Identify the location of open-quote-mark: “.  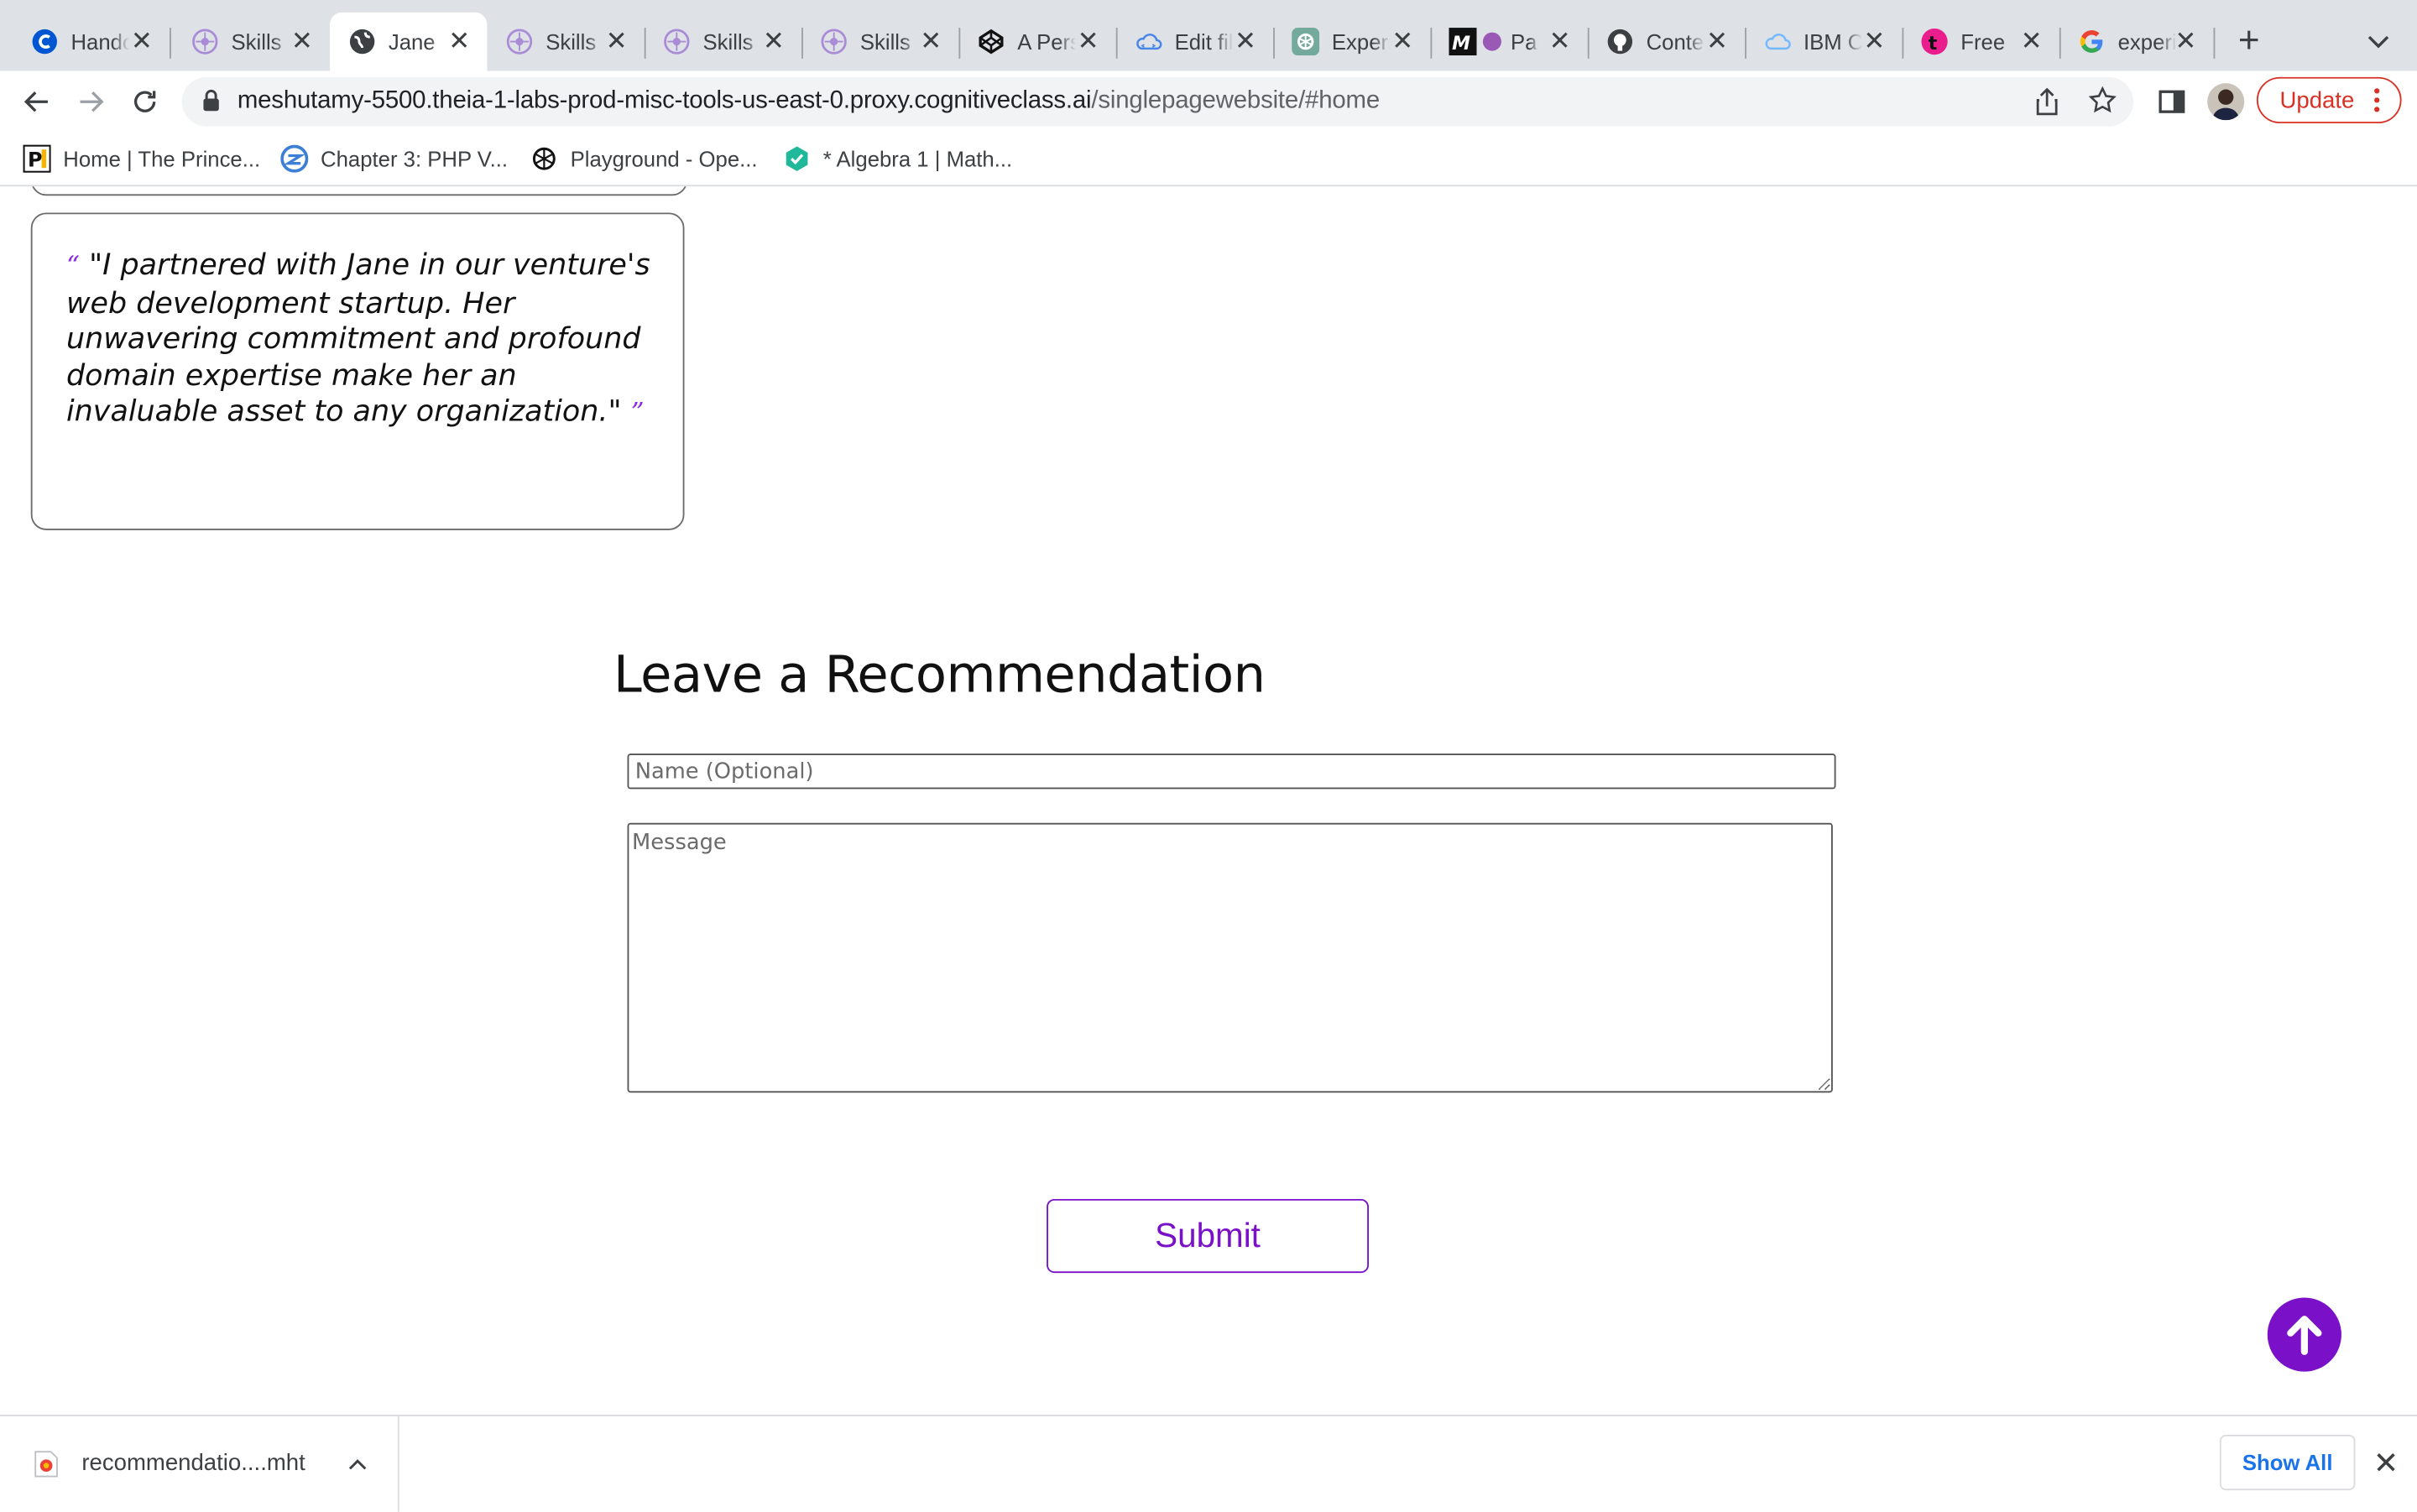
(72, 267).